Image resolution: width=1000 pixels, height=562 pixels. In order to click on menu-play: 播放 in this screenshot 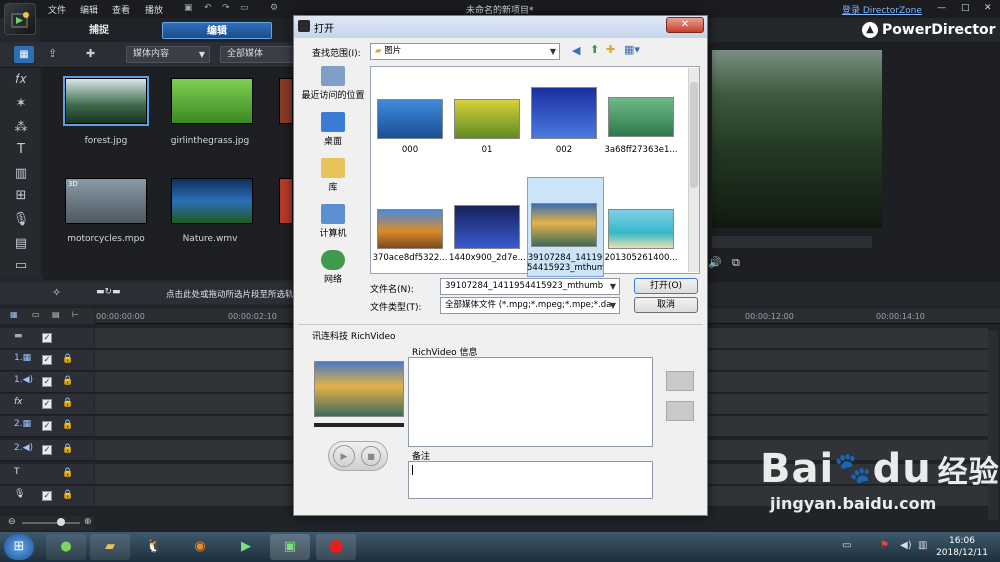, I will do `click(154, 9)`.